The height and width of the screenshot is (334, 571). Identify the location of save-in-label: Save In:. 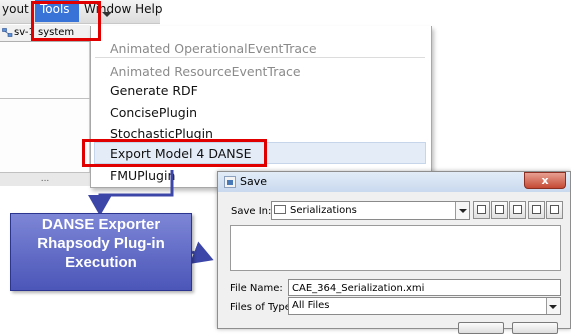
(251, 211).